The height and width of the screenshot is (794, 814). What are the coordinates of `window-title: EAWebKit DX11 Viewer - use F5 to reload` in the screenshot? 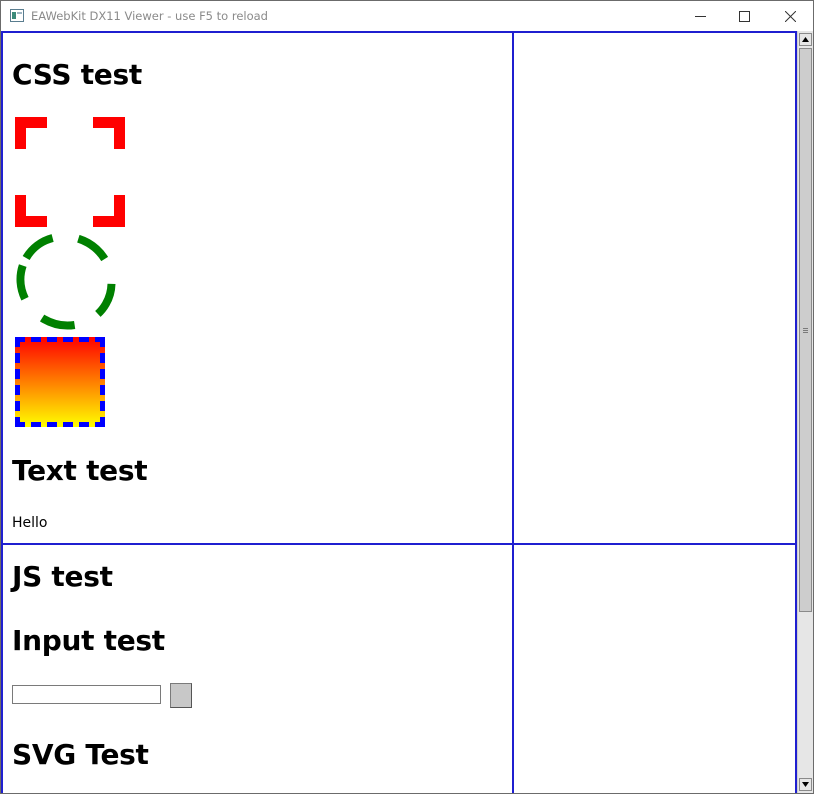 It's located at (149, 16).